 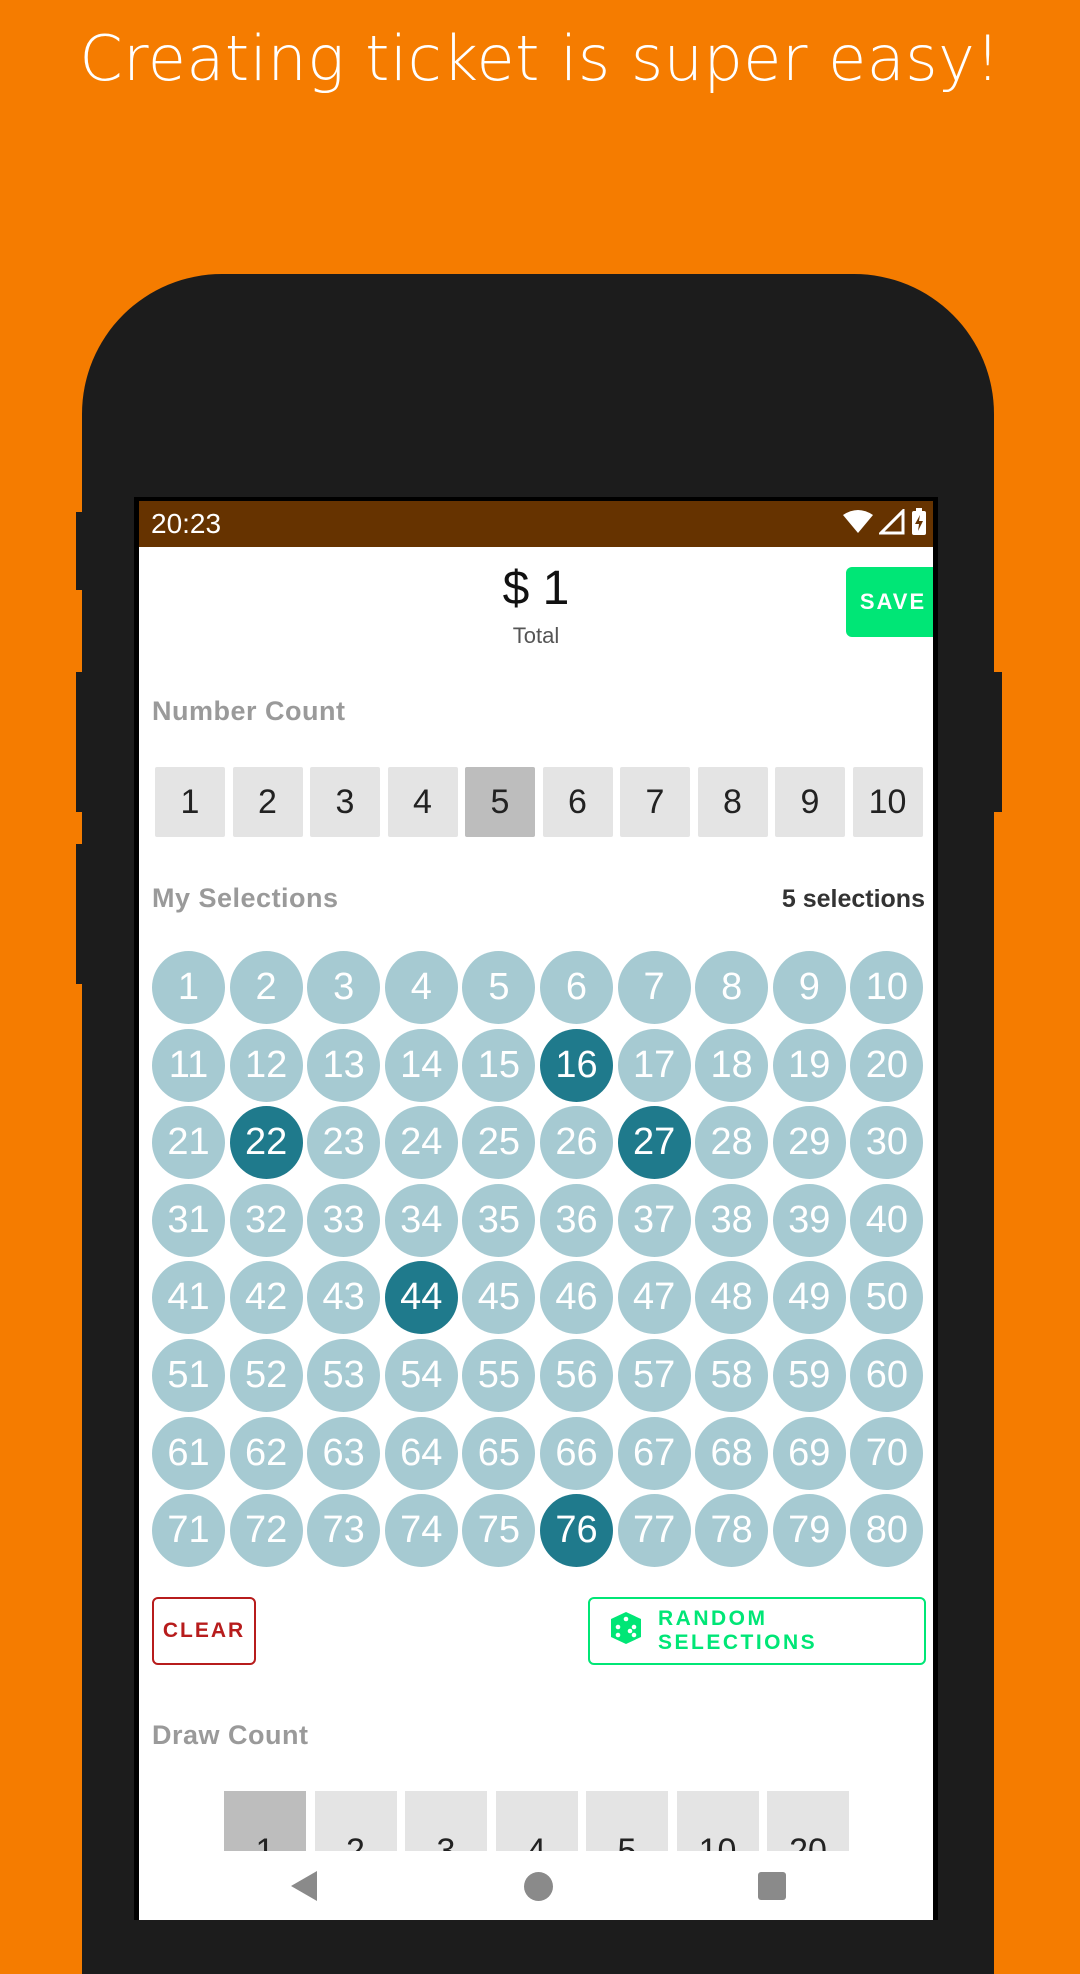 I want to click on number-ball: 1, so click(x=188, y=987).